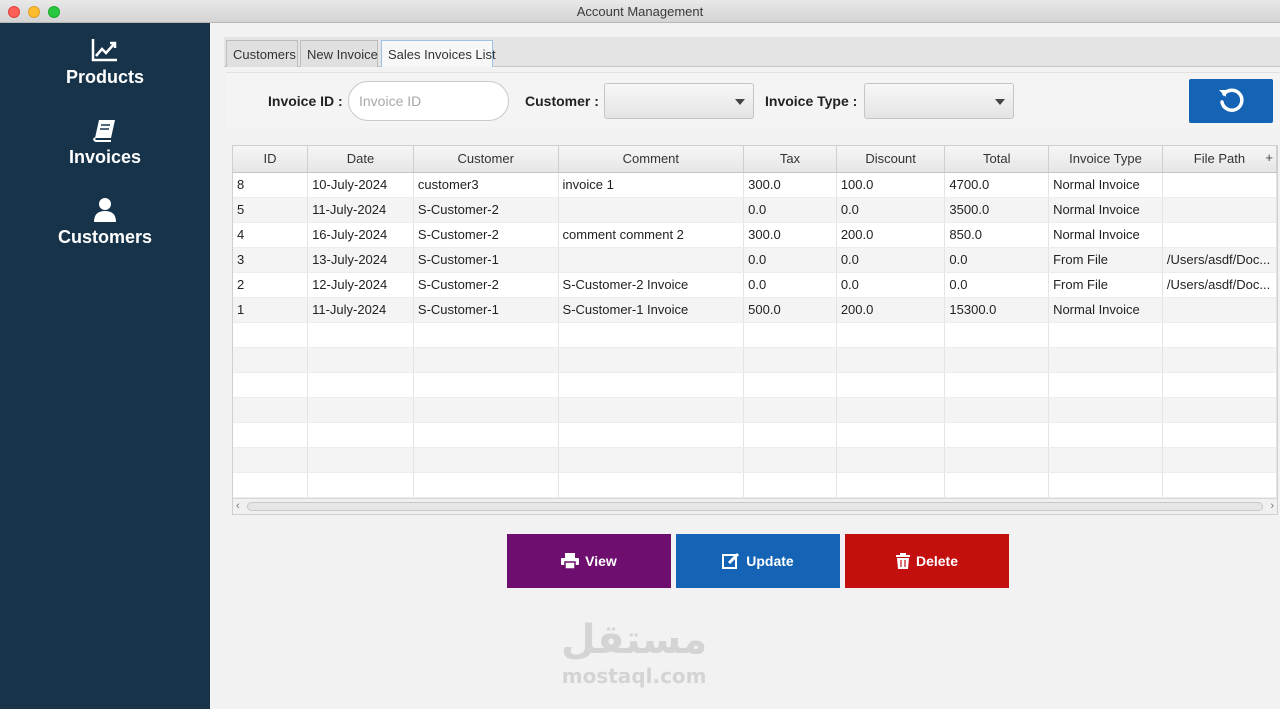  Describe the element at coordinates (651, 159) in the screenshot. I see `column-header: Comment` at that location.